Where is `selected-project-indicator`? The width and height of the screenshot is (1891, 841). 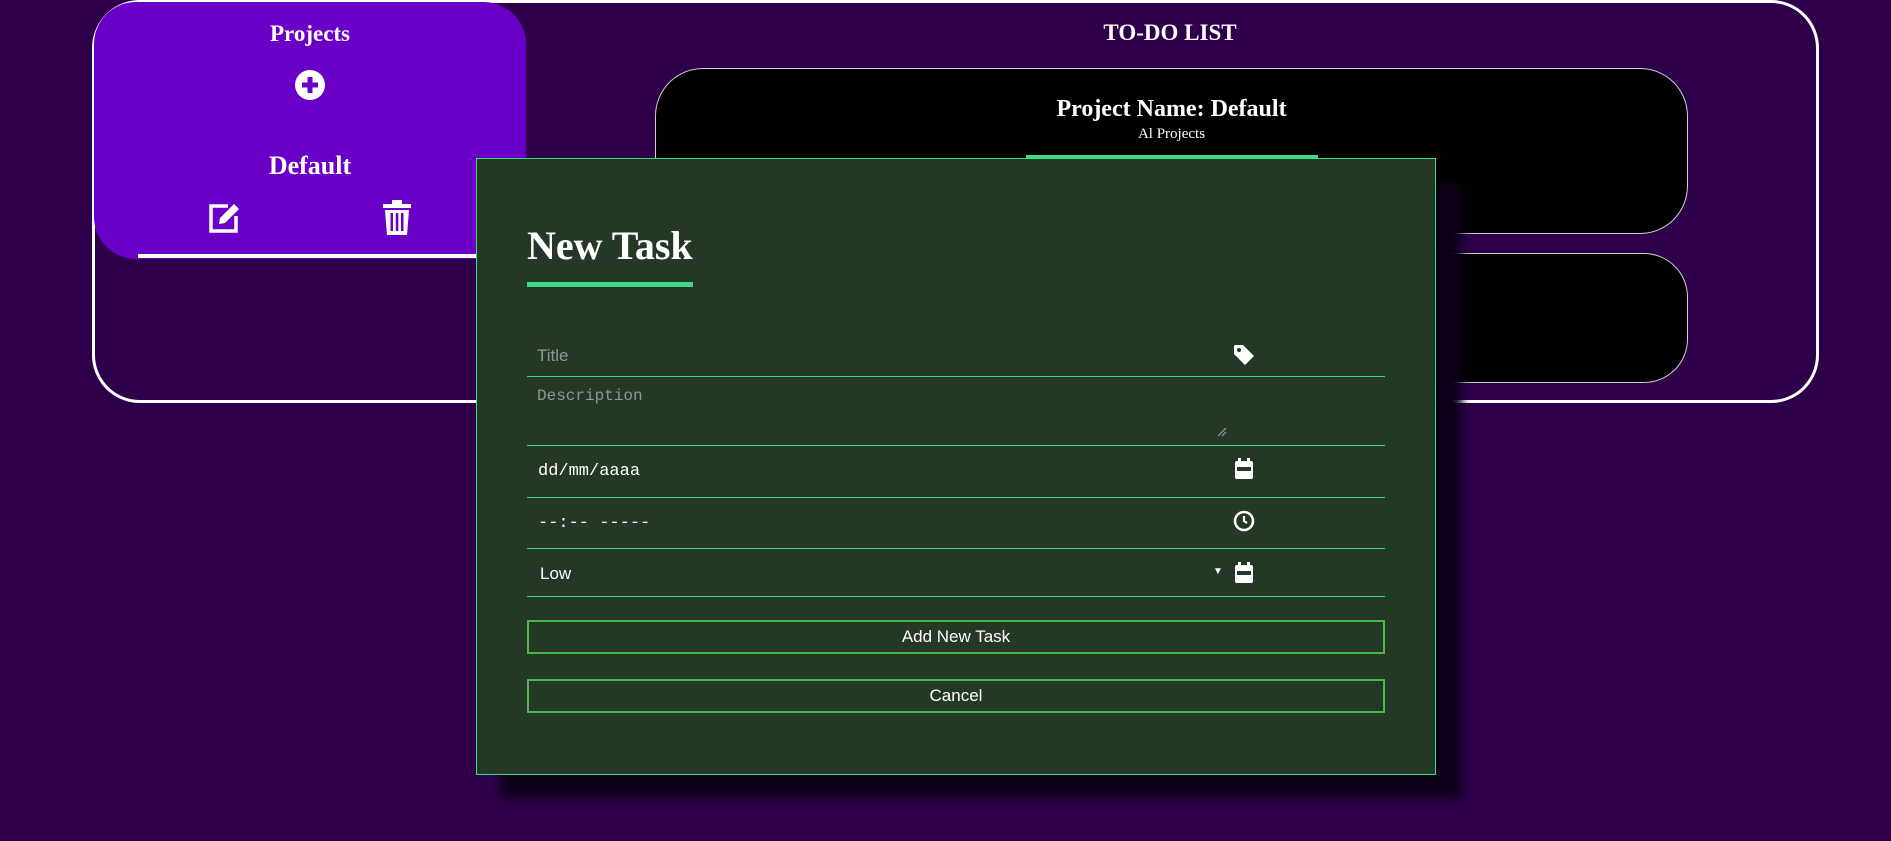
selected-project-indicator is located at coordinates (308, 256).